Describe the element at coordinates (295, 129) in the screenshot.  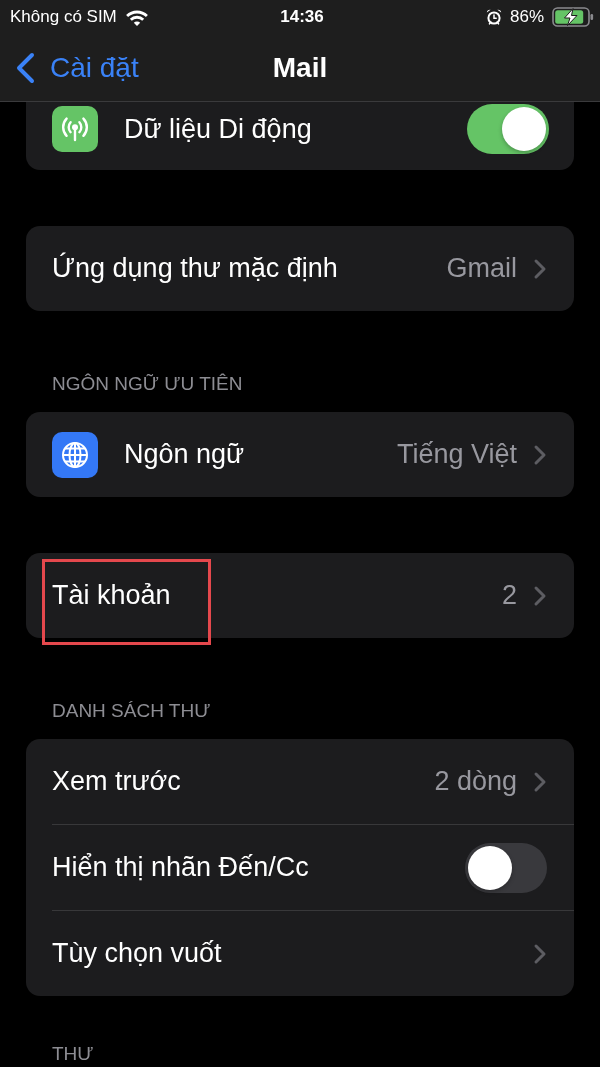
I see `setting-label: Dữ liệu Di động` at that location.